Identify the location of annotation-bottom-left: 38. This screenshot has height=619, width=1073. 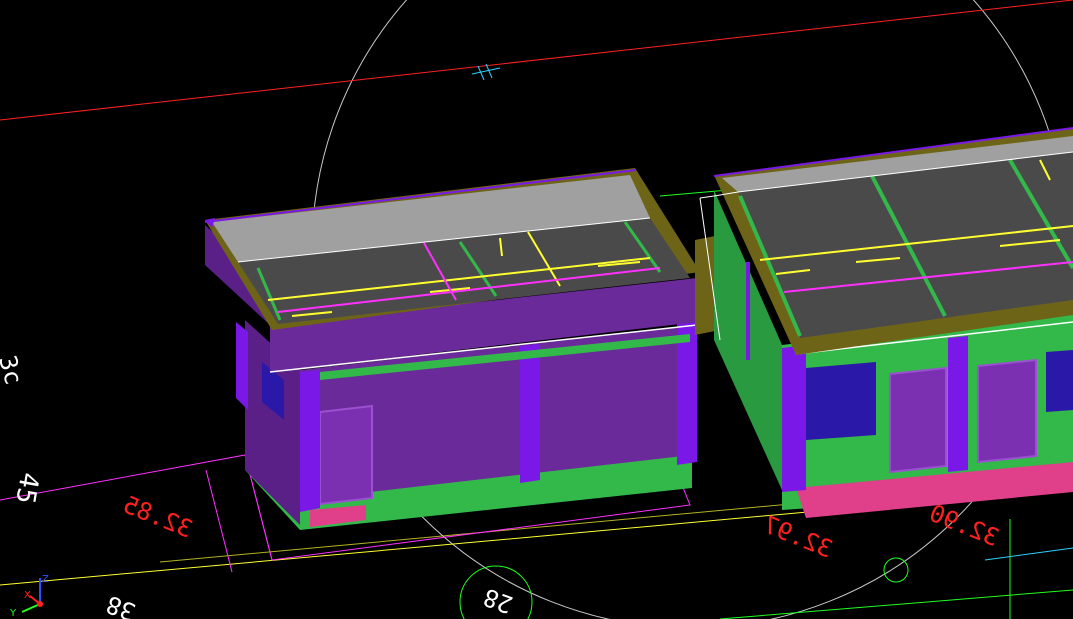
(120, 604).